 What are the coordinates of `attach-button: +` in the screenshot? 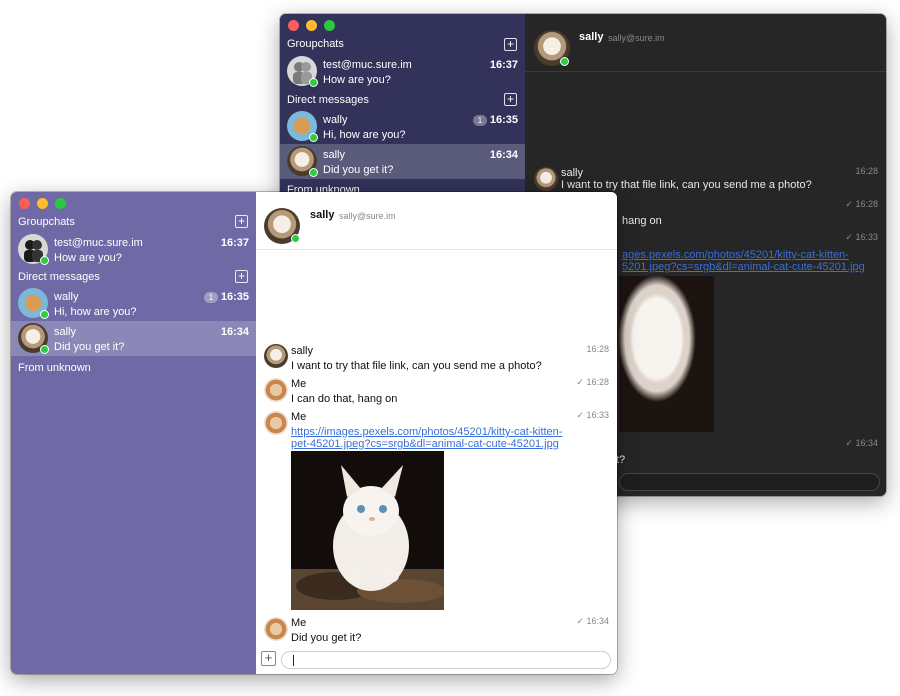 It's located at (268, 658).